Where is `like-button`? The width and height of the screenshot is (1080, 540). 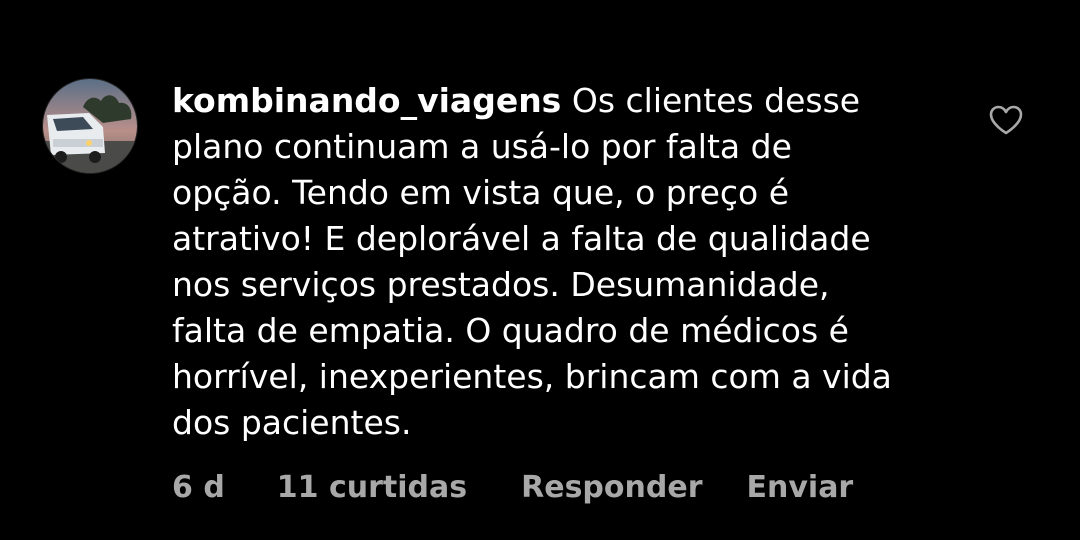 like-button is located at coordinates (1006, 120).